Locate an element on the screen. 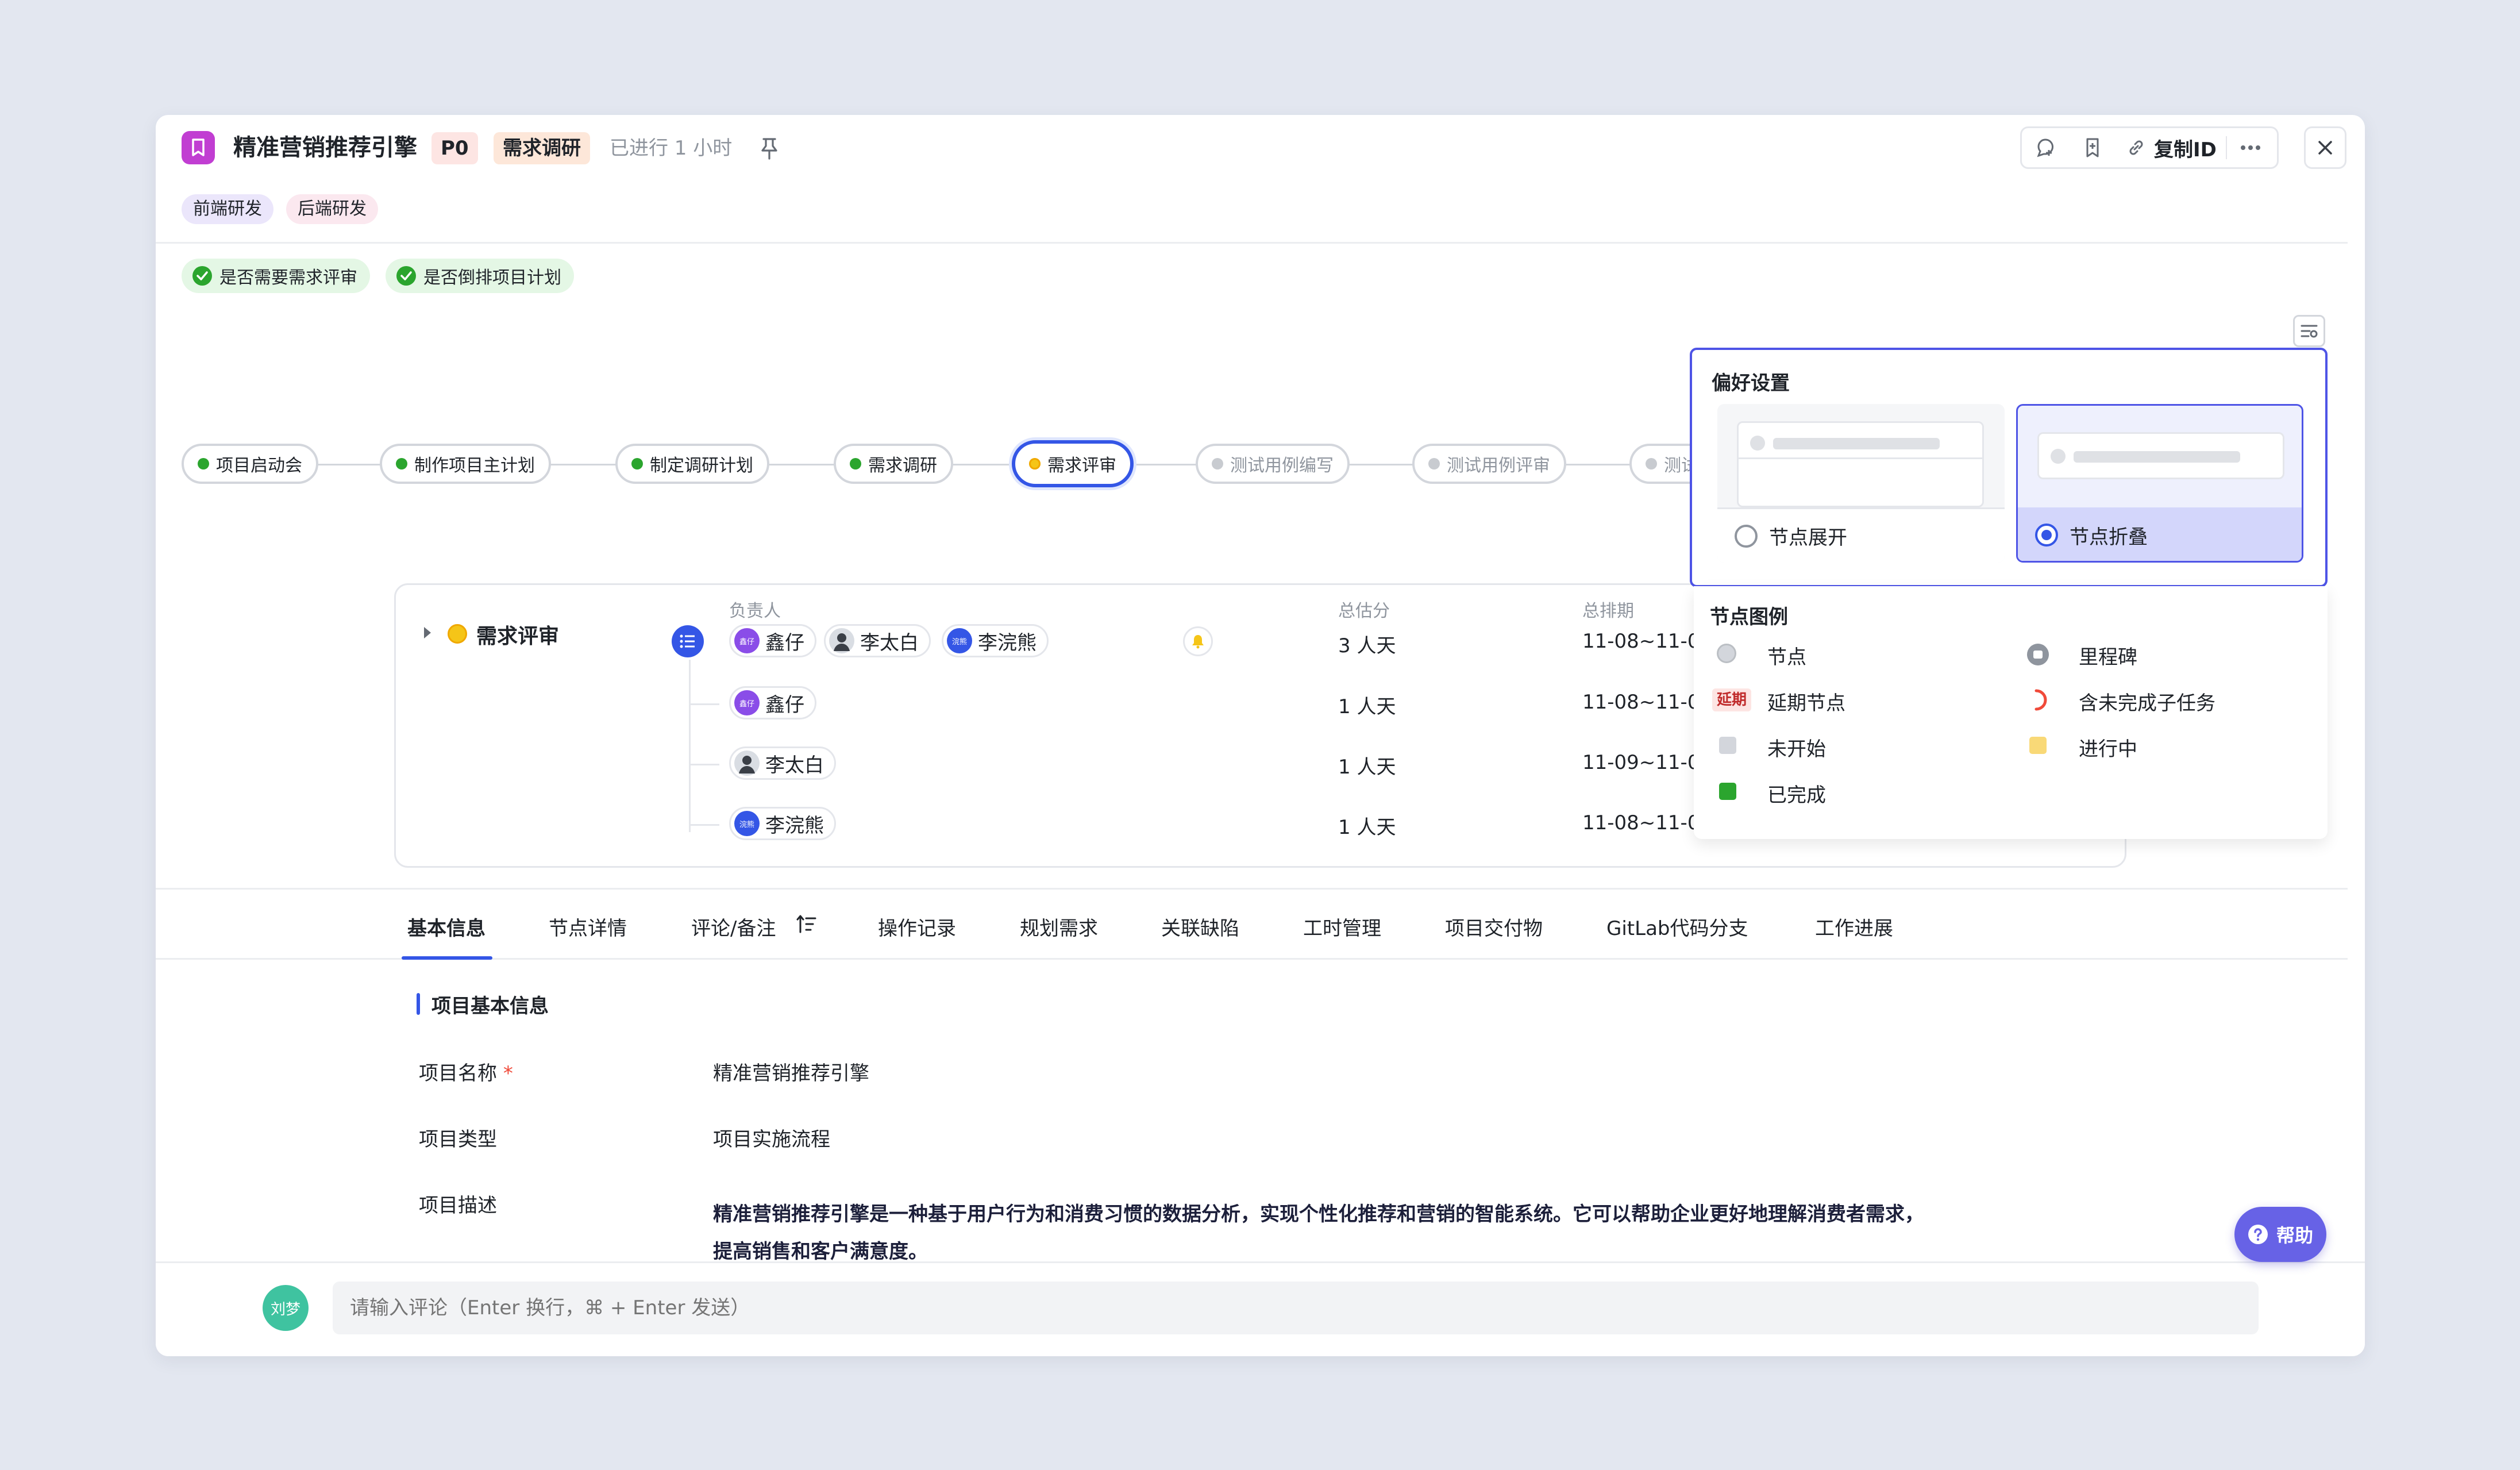  tab-node-details: 节点详情 is located at coordinates (588, 927).